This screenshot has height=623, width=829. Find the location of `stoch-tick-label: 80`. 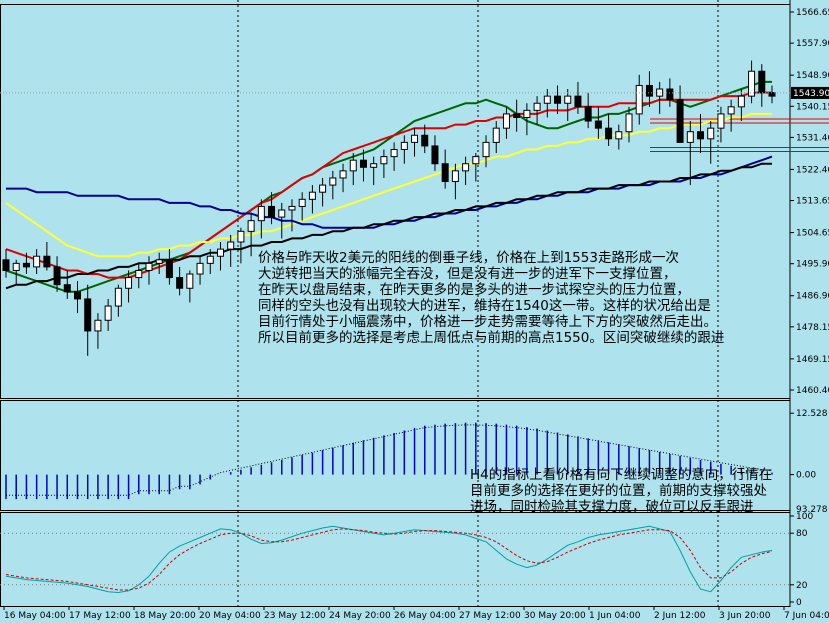

stoch-tick-label: 80 is located at coordinates (802, 534).